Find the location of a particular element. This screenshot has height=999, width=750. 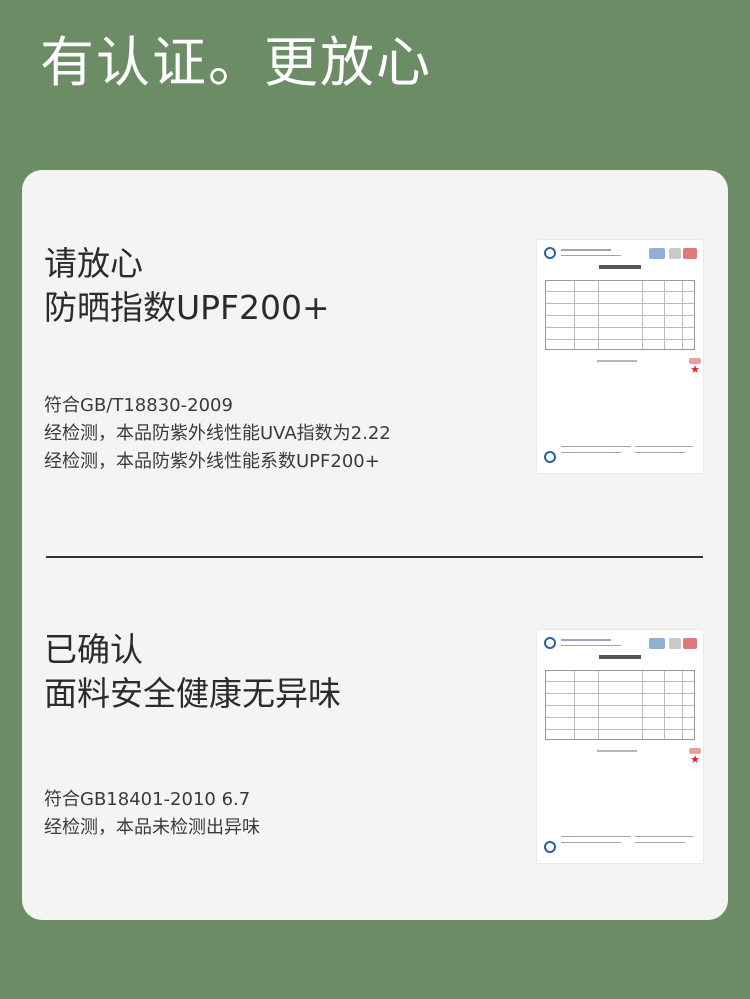

odor-headline: 已确认 面料安全健康无异味 is located at coordinates (192, 672).